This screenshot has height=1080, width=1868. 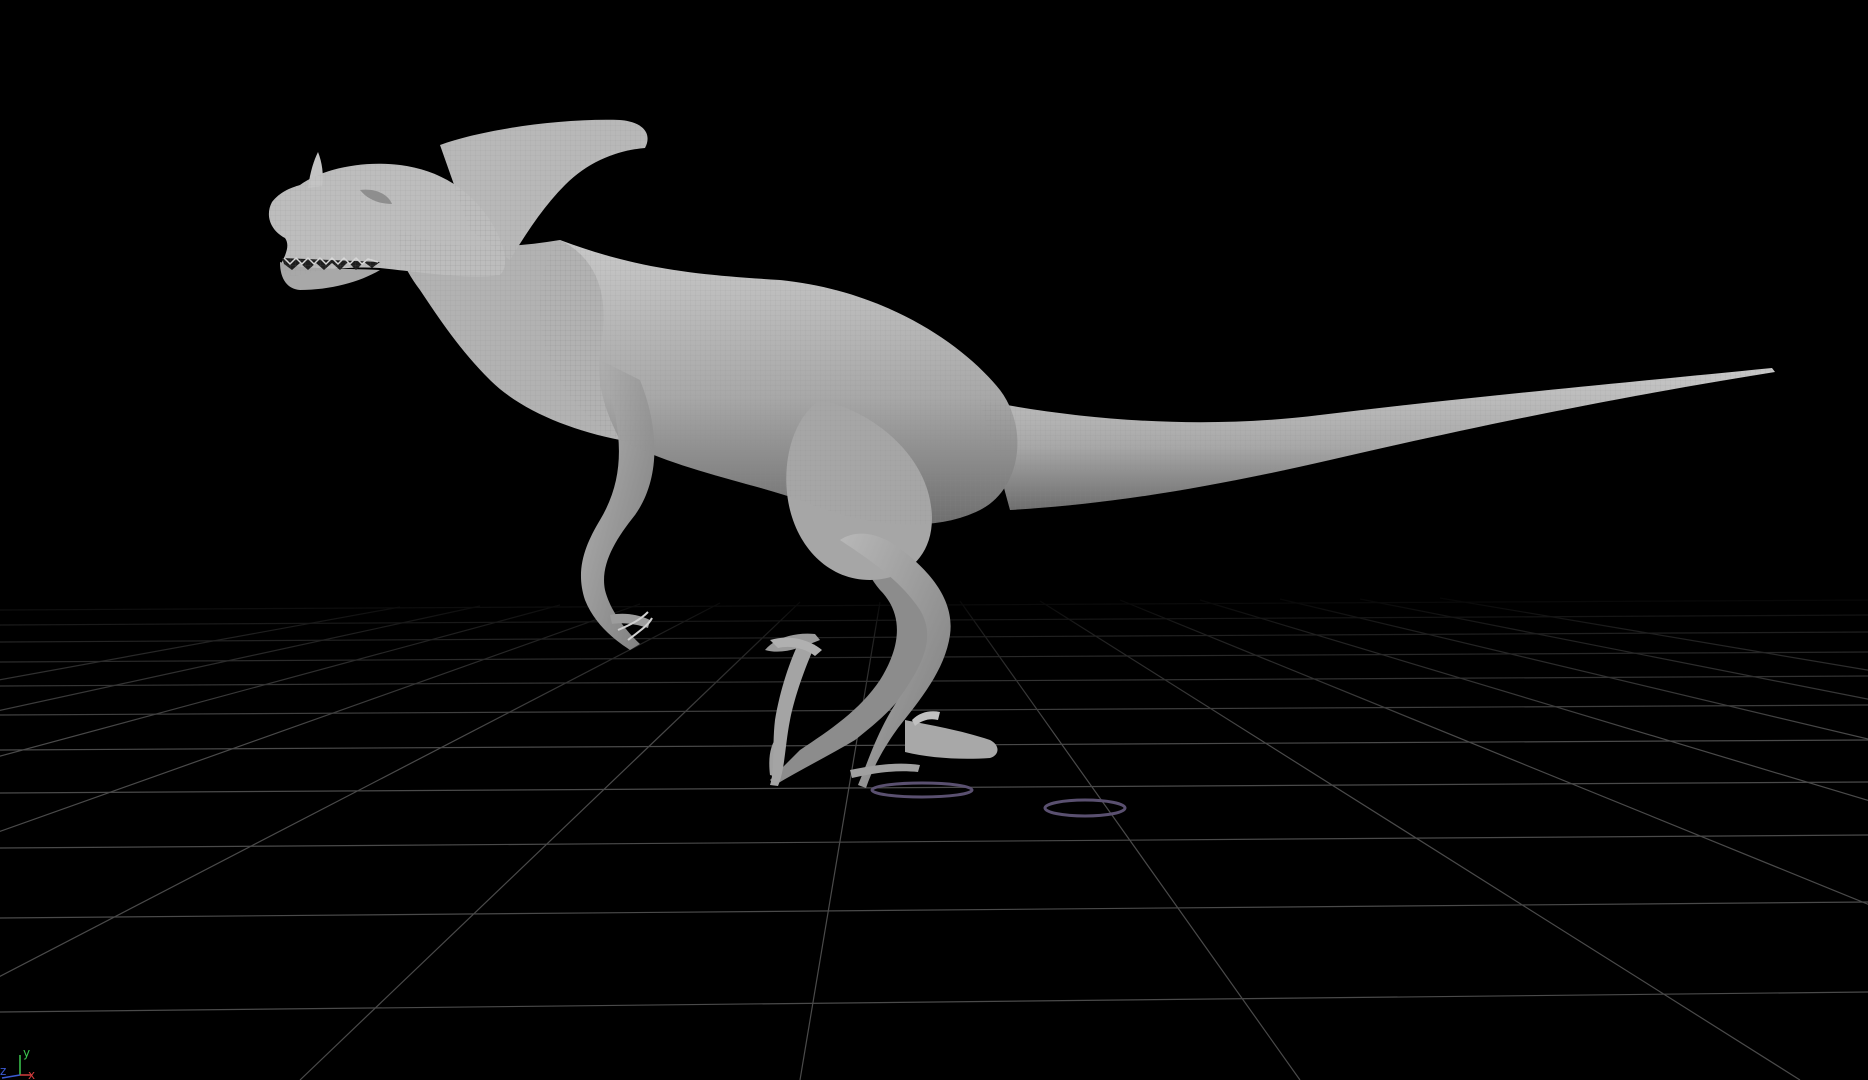 I want to click on axis-gizmo-icon: y x z, so click(x=25, y=1050).